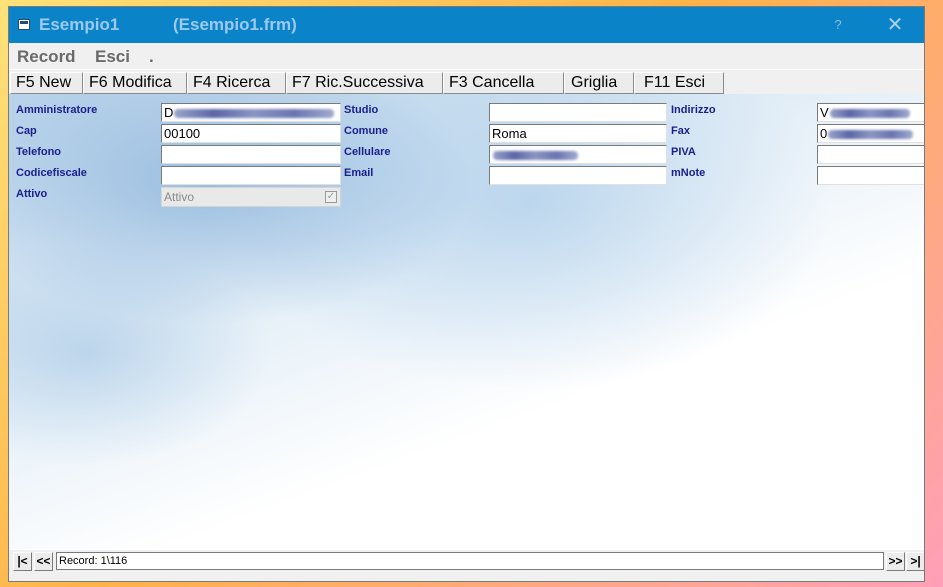  I want to click on label-indirizzo: Indirizzo, so click(693, 110).